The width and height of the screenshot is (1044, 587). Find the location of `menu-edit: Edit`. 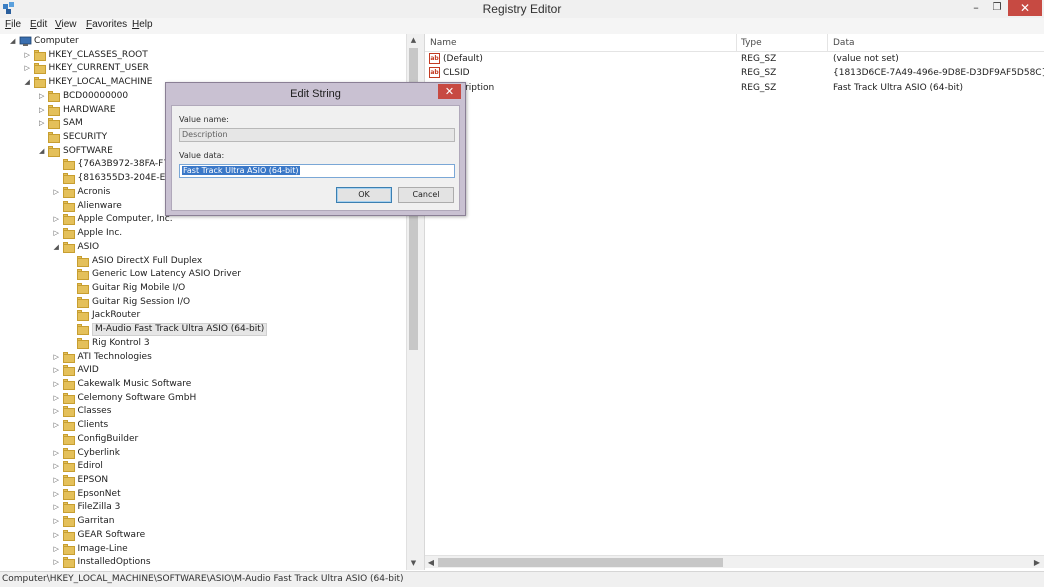

menu-edit: Edit is located at coordinates (38, 24).